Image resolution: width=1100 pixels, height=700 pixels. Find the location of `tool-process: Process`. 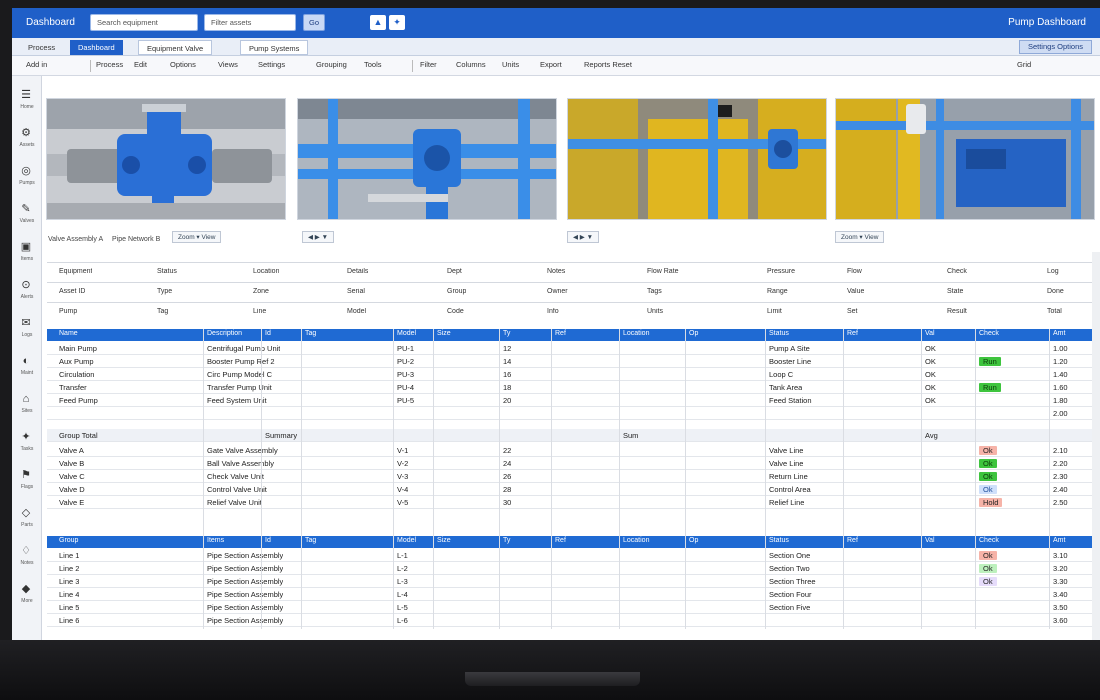

tool-process: Process is located at coordinates (109, 64).